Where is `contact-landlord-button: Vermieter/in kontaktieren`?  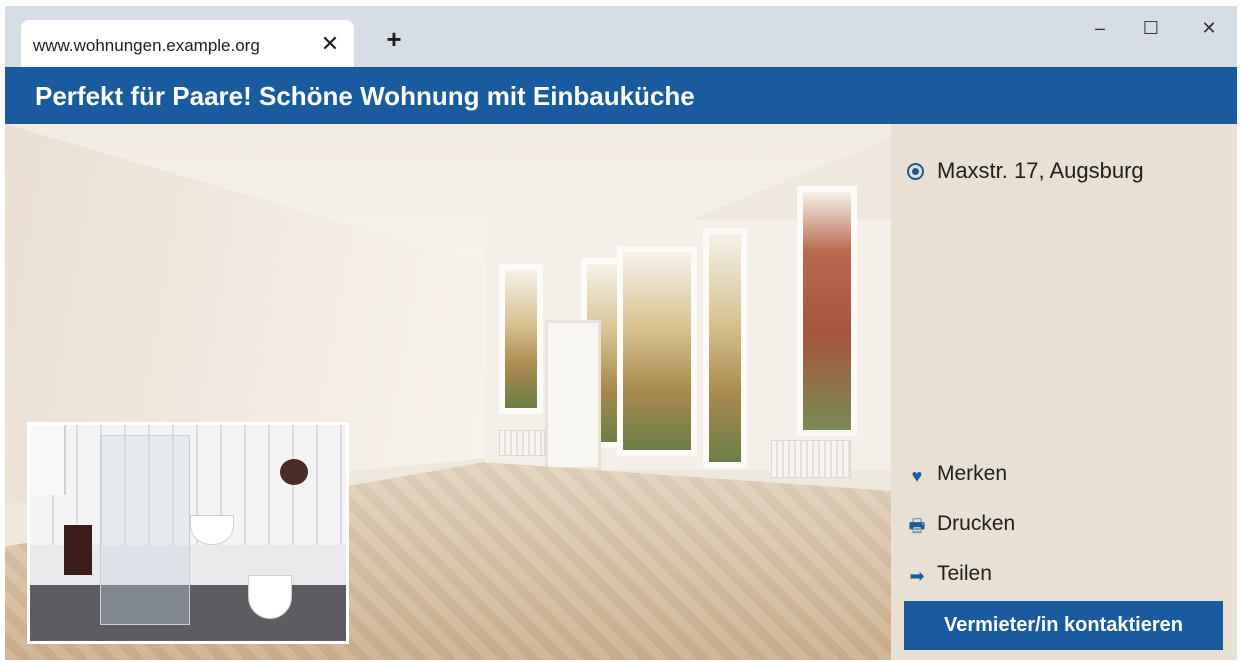
contact-landlord-button: Vermieter/in kontaktieren is located at coordinates (1063, 625).